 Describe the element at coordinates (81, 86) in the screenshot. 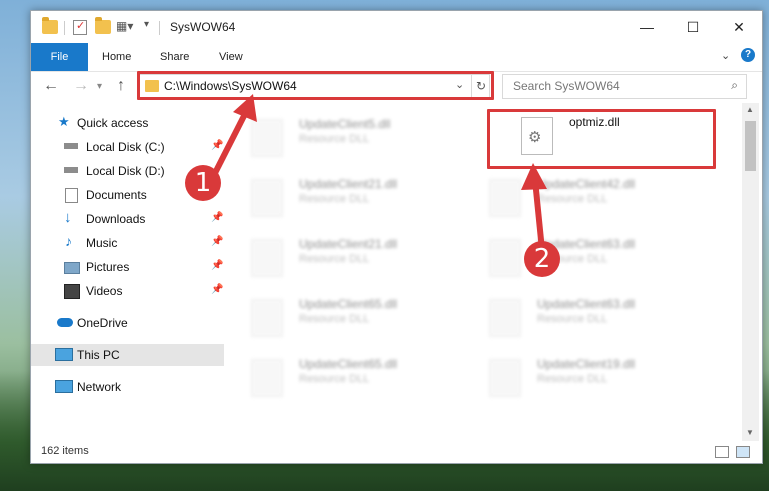

I see `forward-button: →` at that location.